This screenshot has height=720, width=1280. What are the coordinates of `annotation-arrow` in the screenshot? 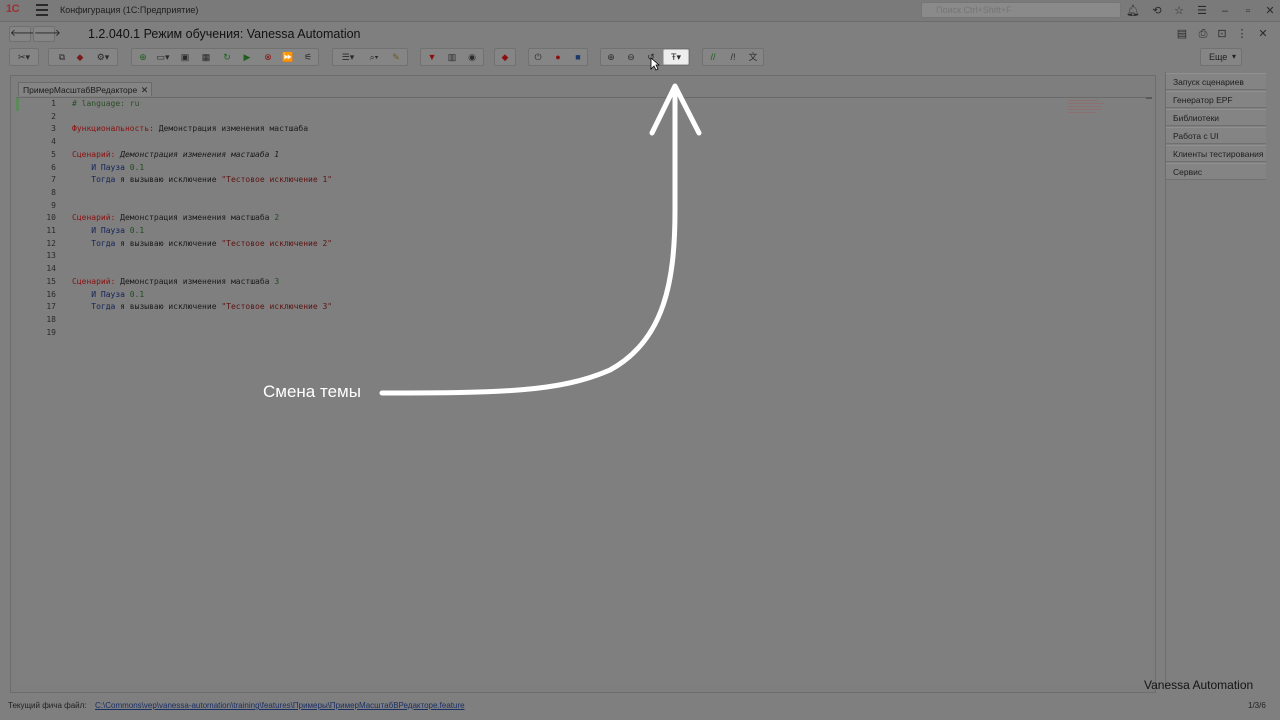 It's located at (540, 239).